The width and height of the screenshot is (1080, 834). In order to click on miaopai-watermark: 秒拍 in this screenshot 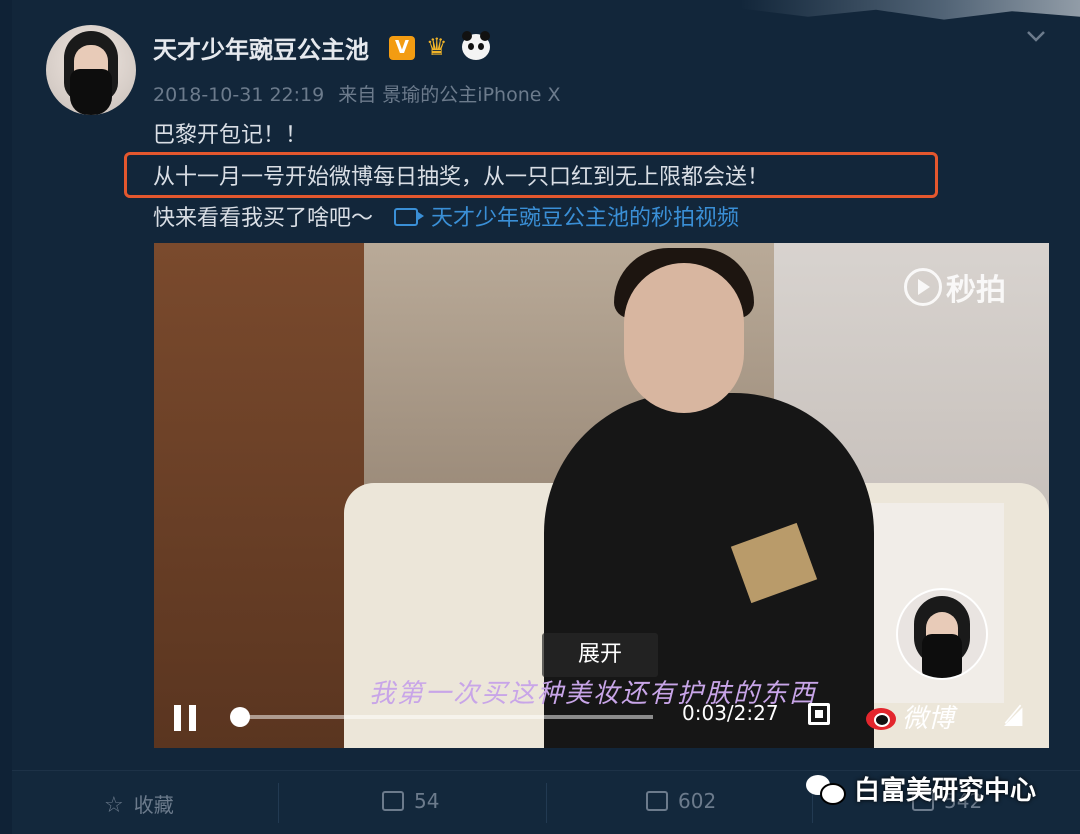, I will do `click(955, 287)`.